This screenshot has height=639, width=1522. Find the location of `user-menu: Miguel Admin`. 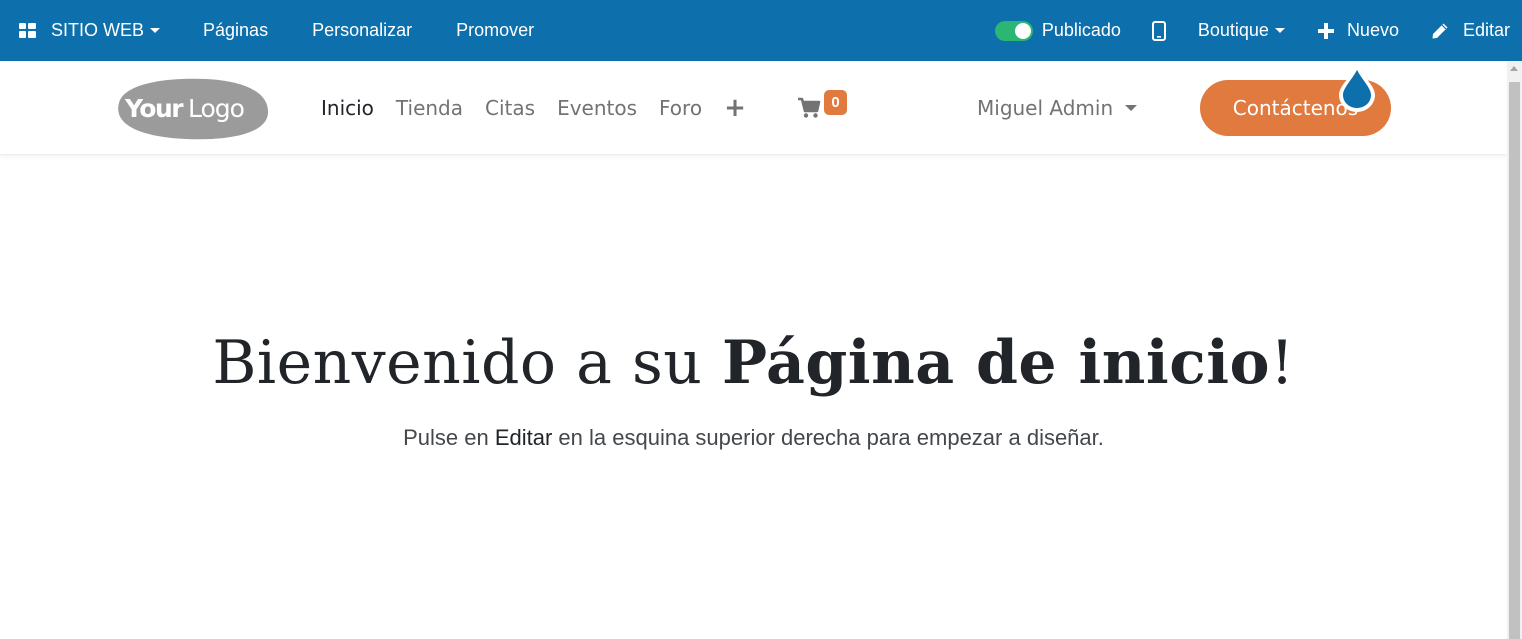

user-menu: Miguel Admin is located at coordinates (1057, 108).